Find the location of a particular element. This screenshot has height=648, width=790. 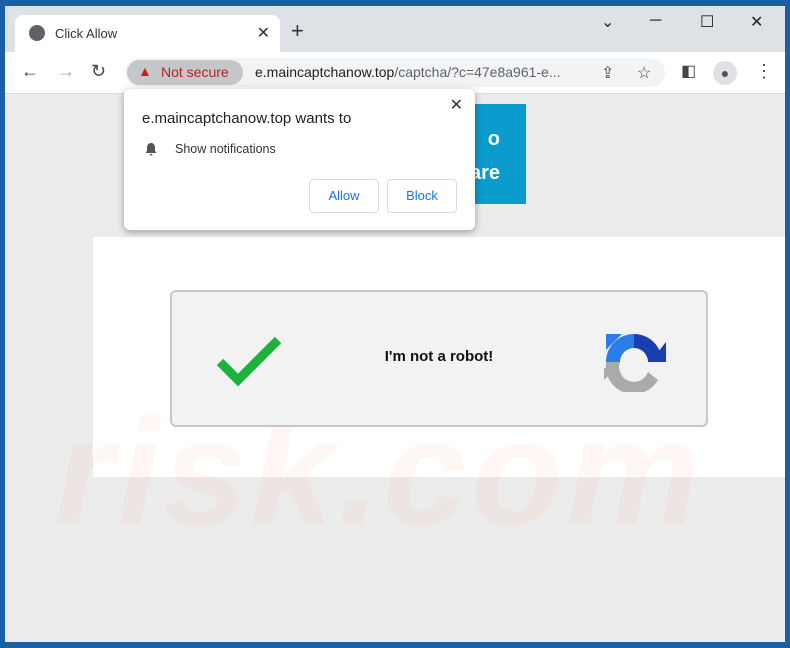

tab-close-icon: ✕ is located at coordinates (263, 33).